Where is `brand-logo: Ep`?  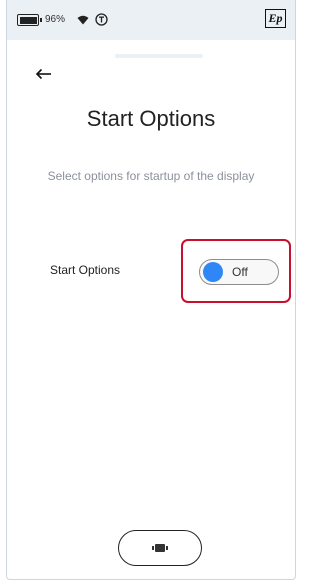 brand-logo: Ep is located at coordinates (275, 18).